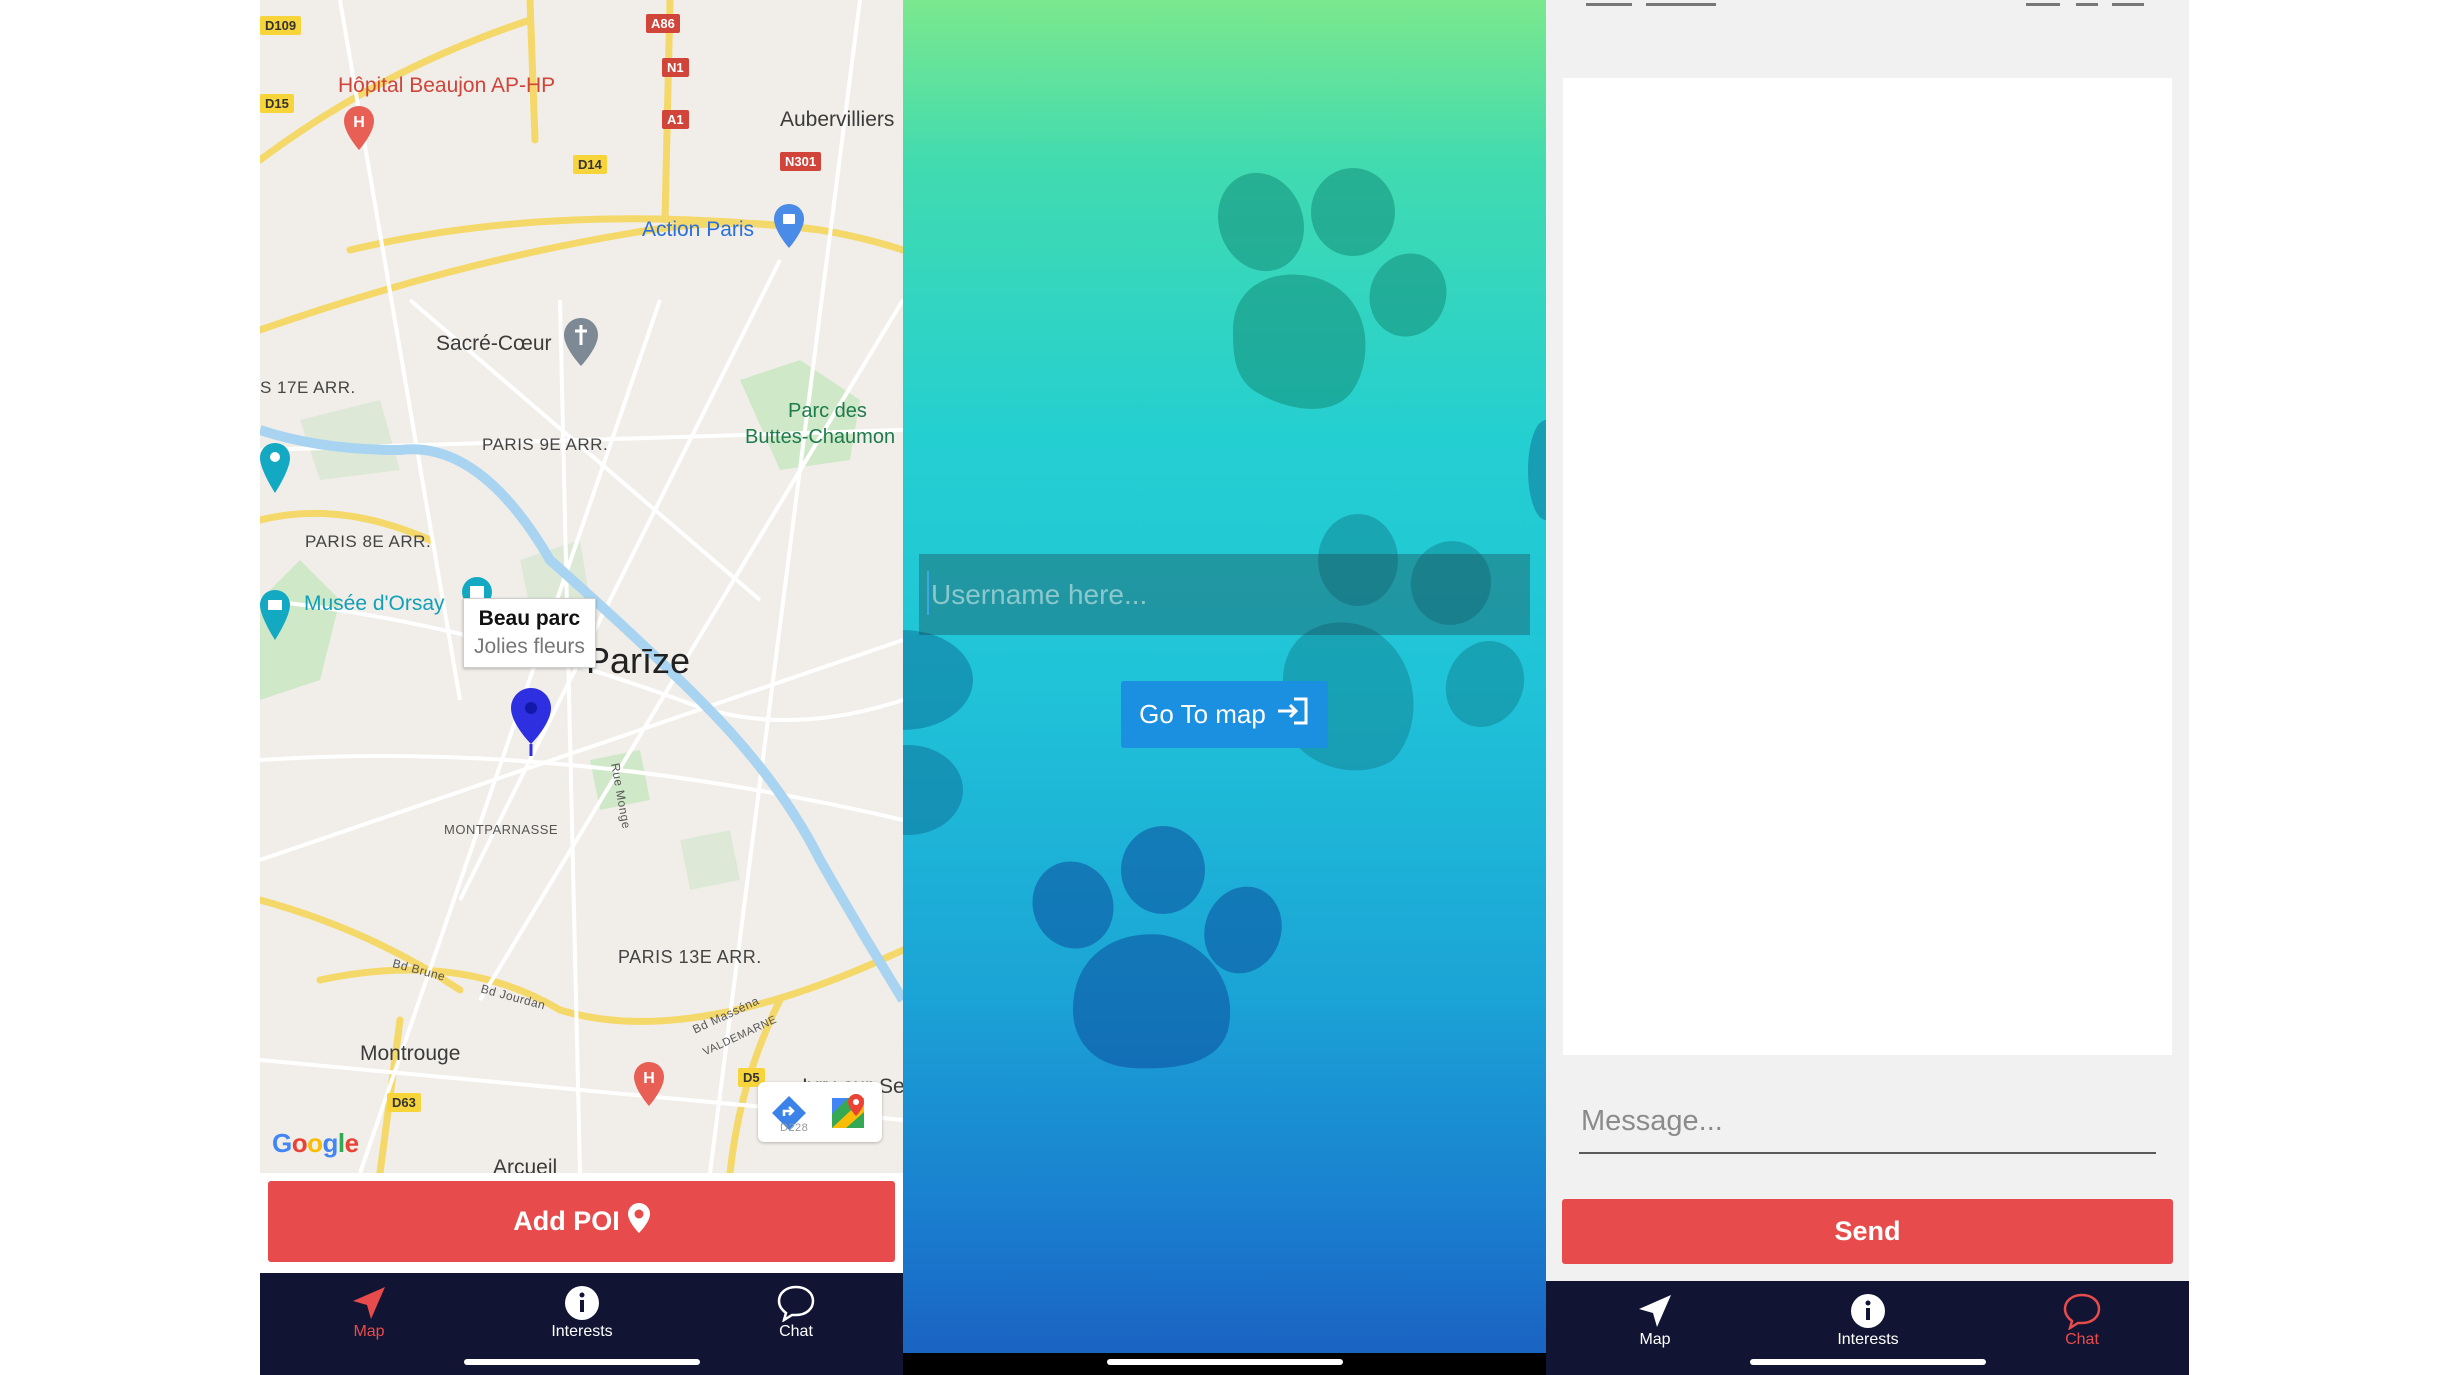 This screenshot has width=2440, height=1375. What do you see at coordinates (928, 593) in the screenshot?
I see `text-cursor` at bounding box center [928, 593].